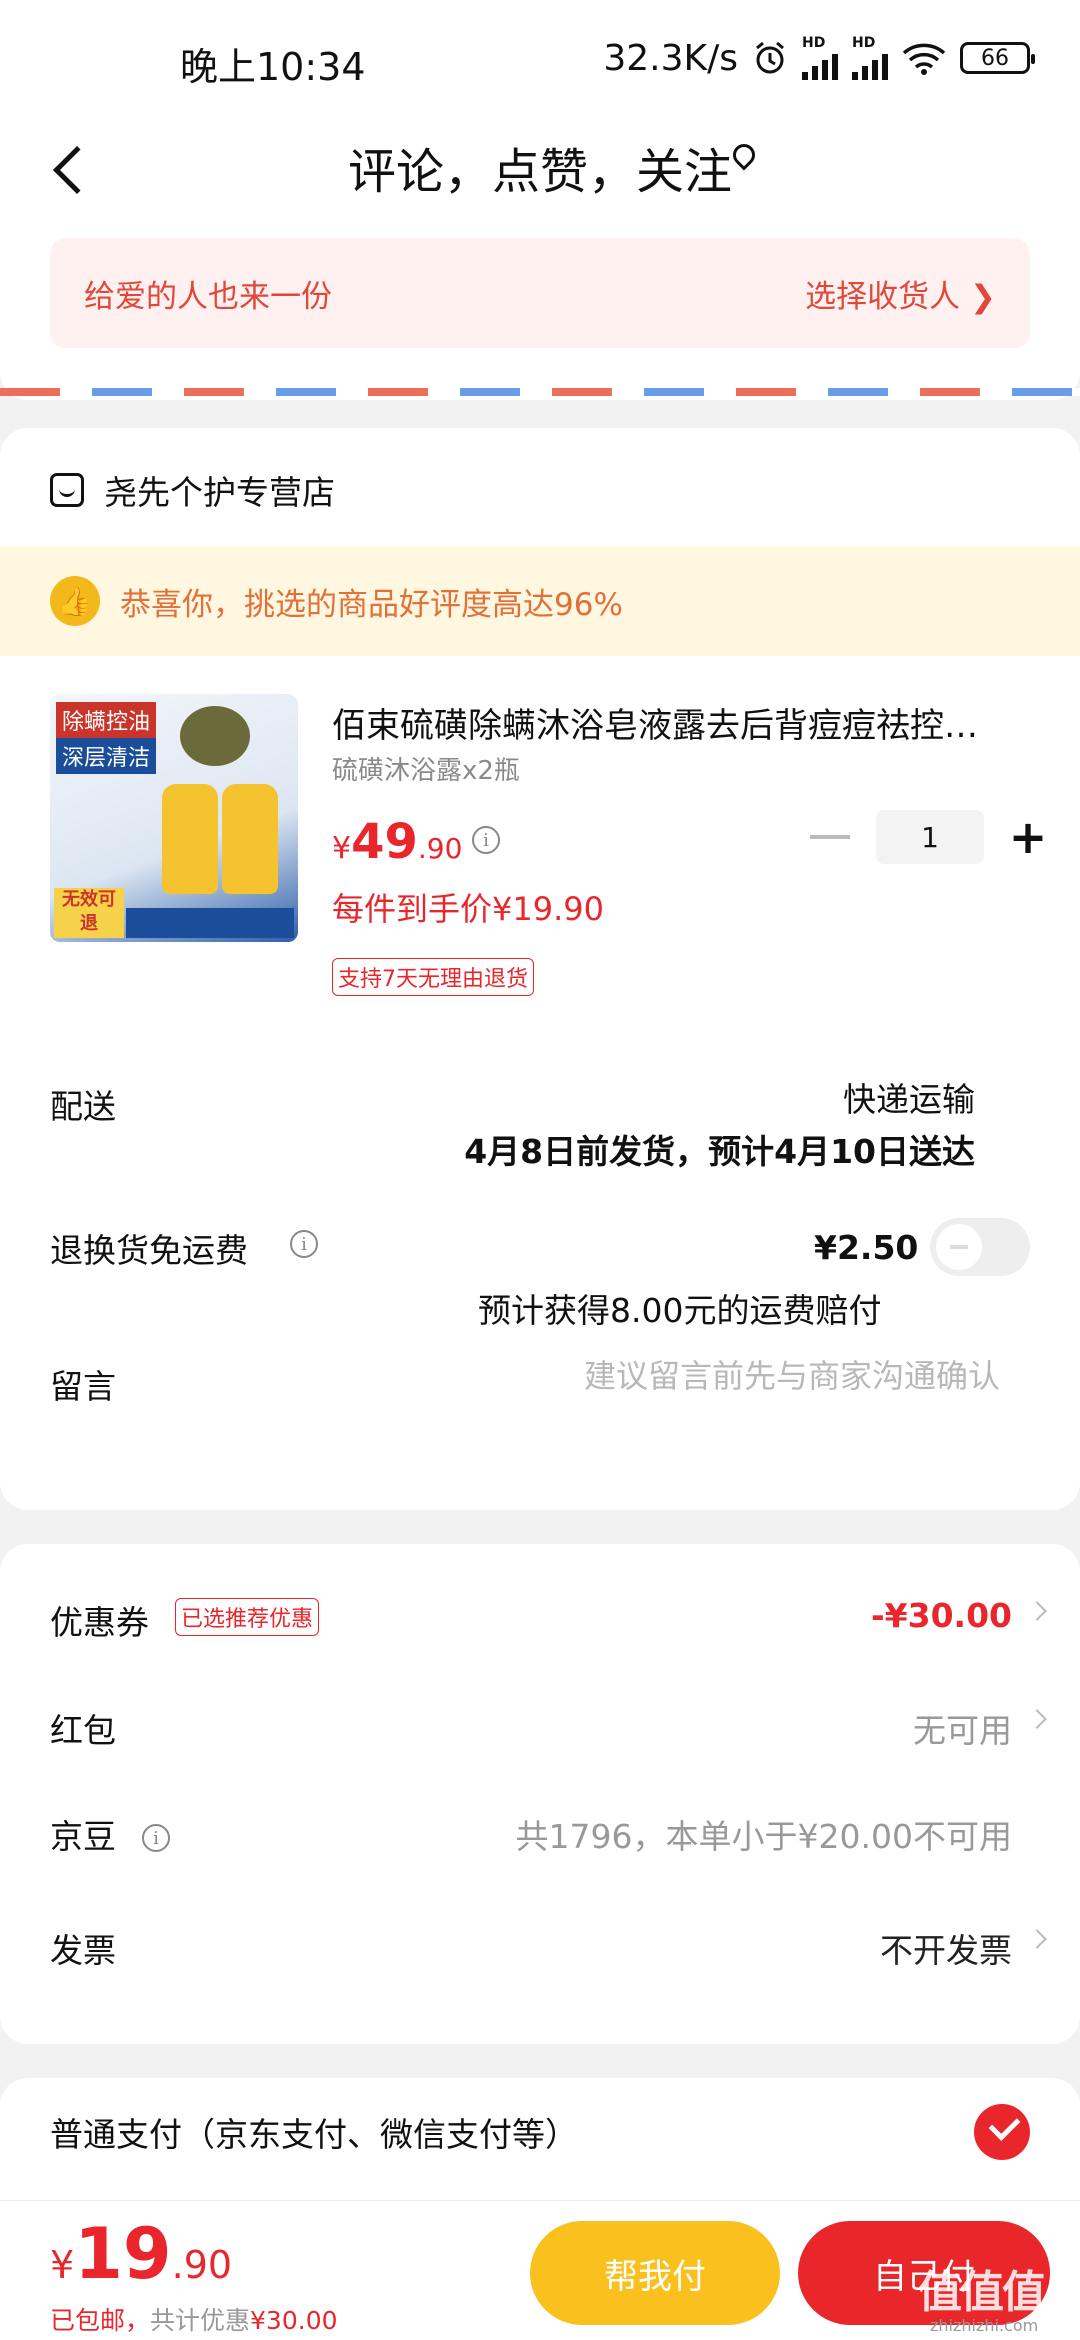  Describe the element at coordinates (900, 293) in the screenshot. I see `choose-recipient-link: 选择收货人 ❯` at that location.